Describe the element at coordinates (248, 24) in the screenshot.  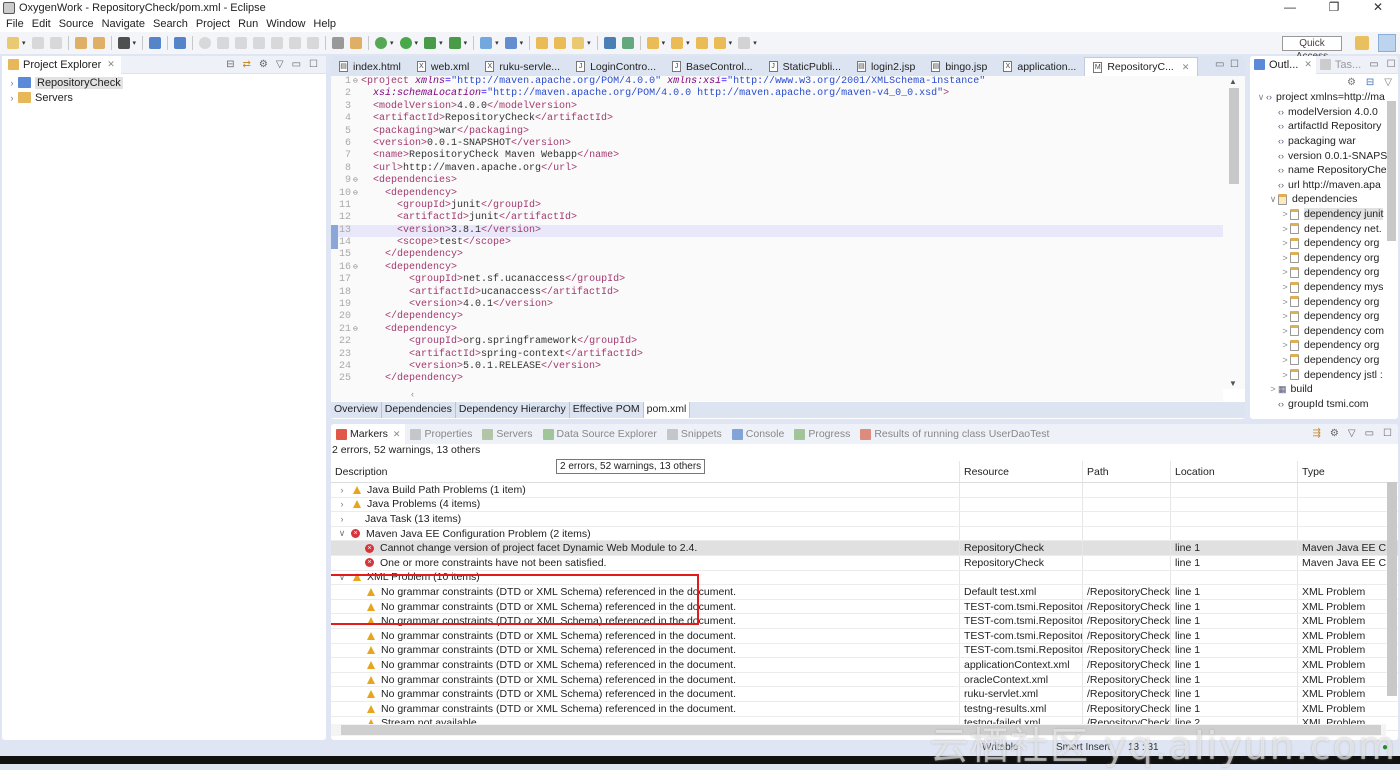
I see `menu-run: Run` at that location.